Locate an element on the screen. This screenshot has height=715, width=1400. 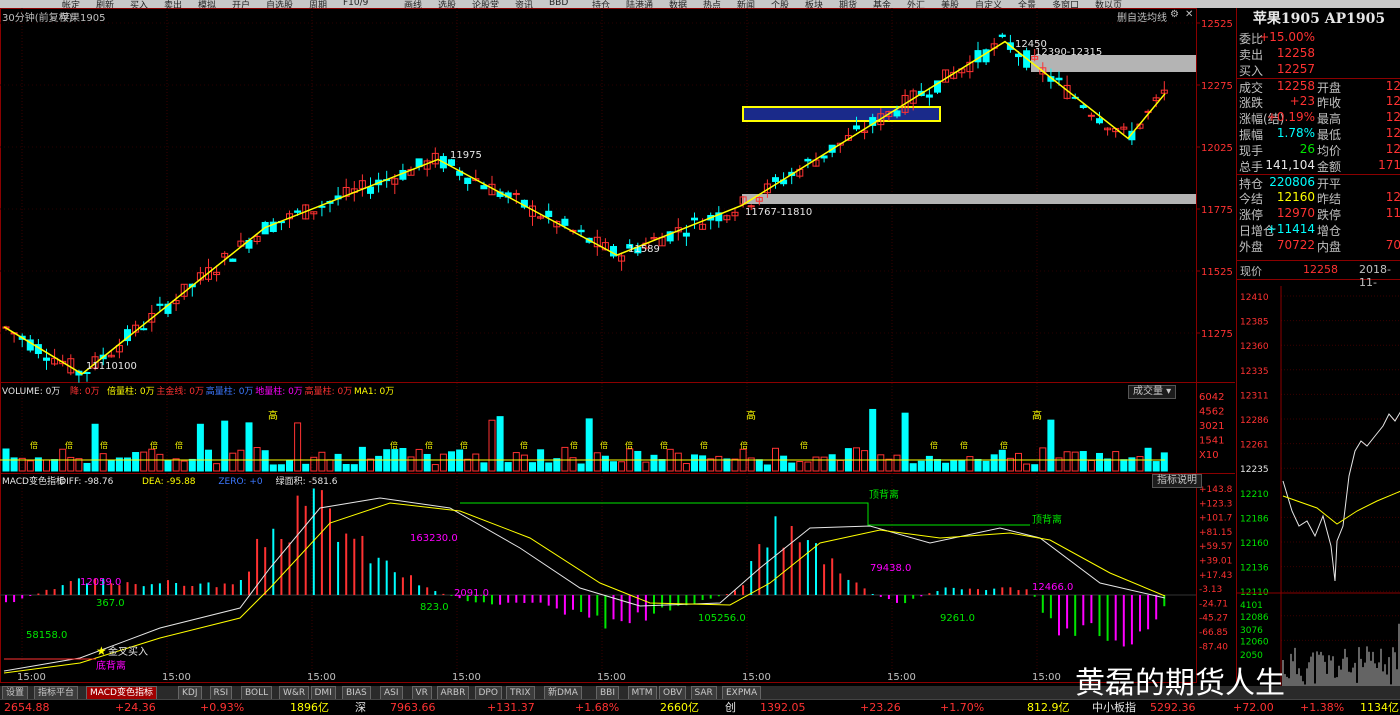
toolbar-item: 外汇 is located at coordinates (916, 4).